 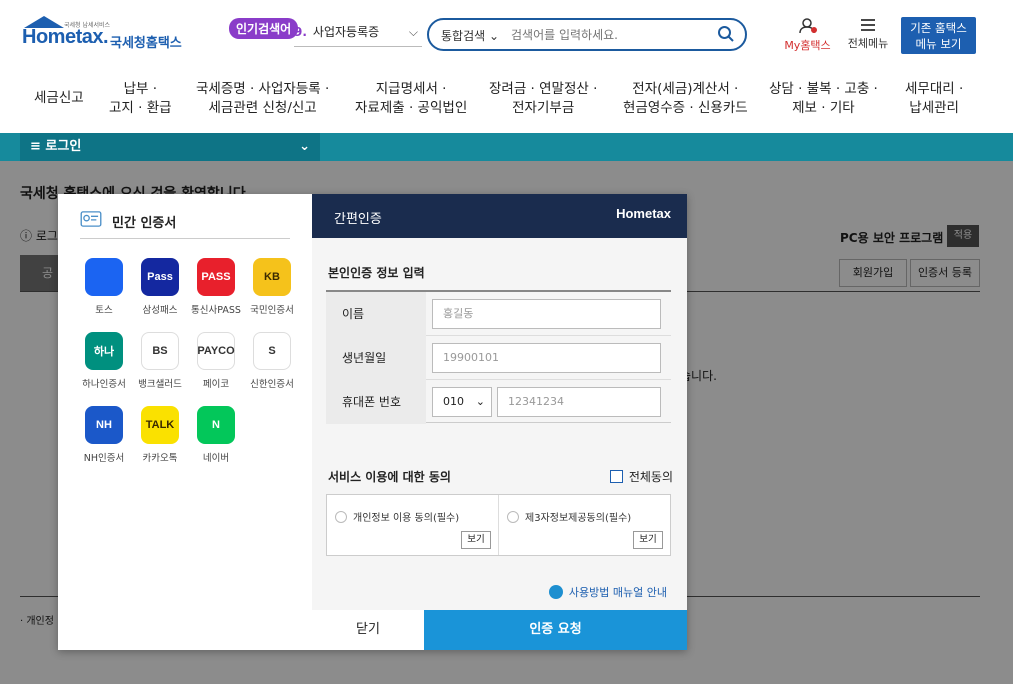 I want to click on certificate-icon, so click(x=91, y=219).